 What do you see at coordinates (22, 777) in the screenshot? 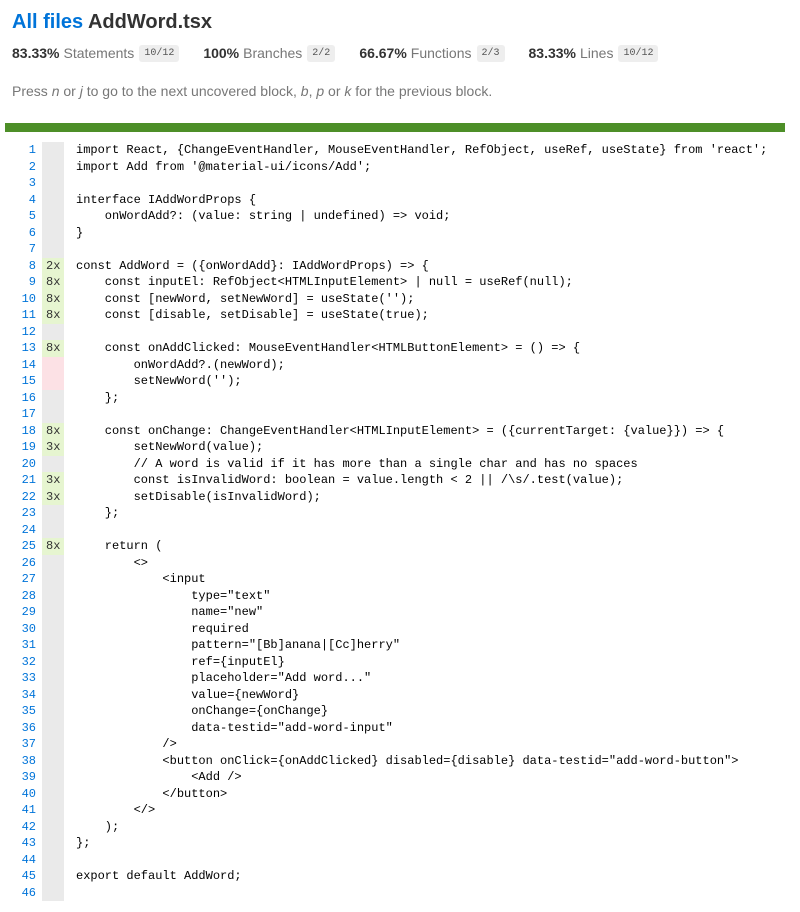
I see `line-number-link: 39` at bounding box center [22, 777].